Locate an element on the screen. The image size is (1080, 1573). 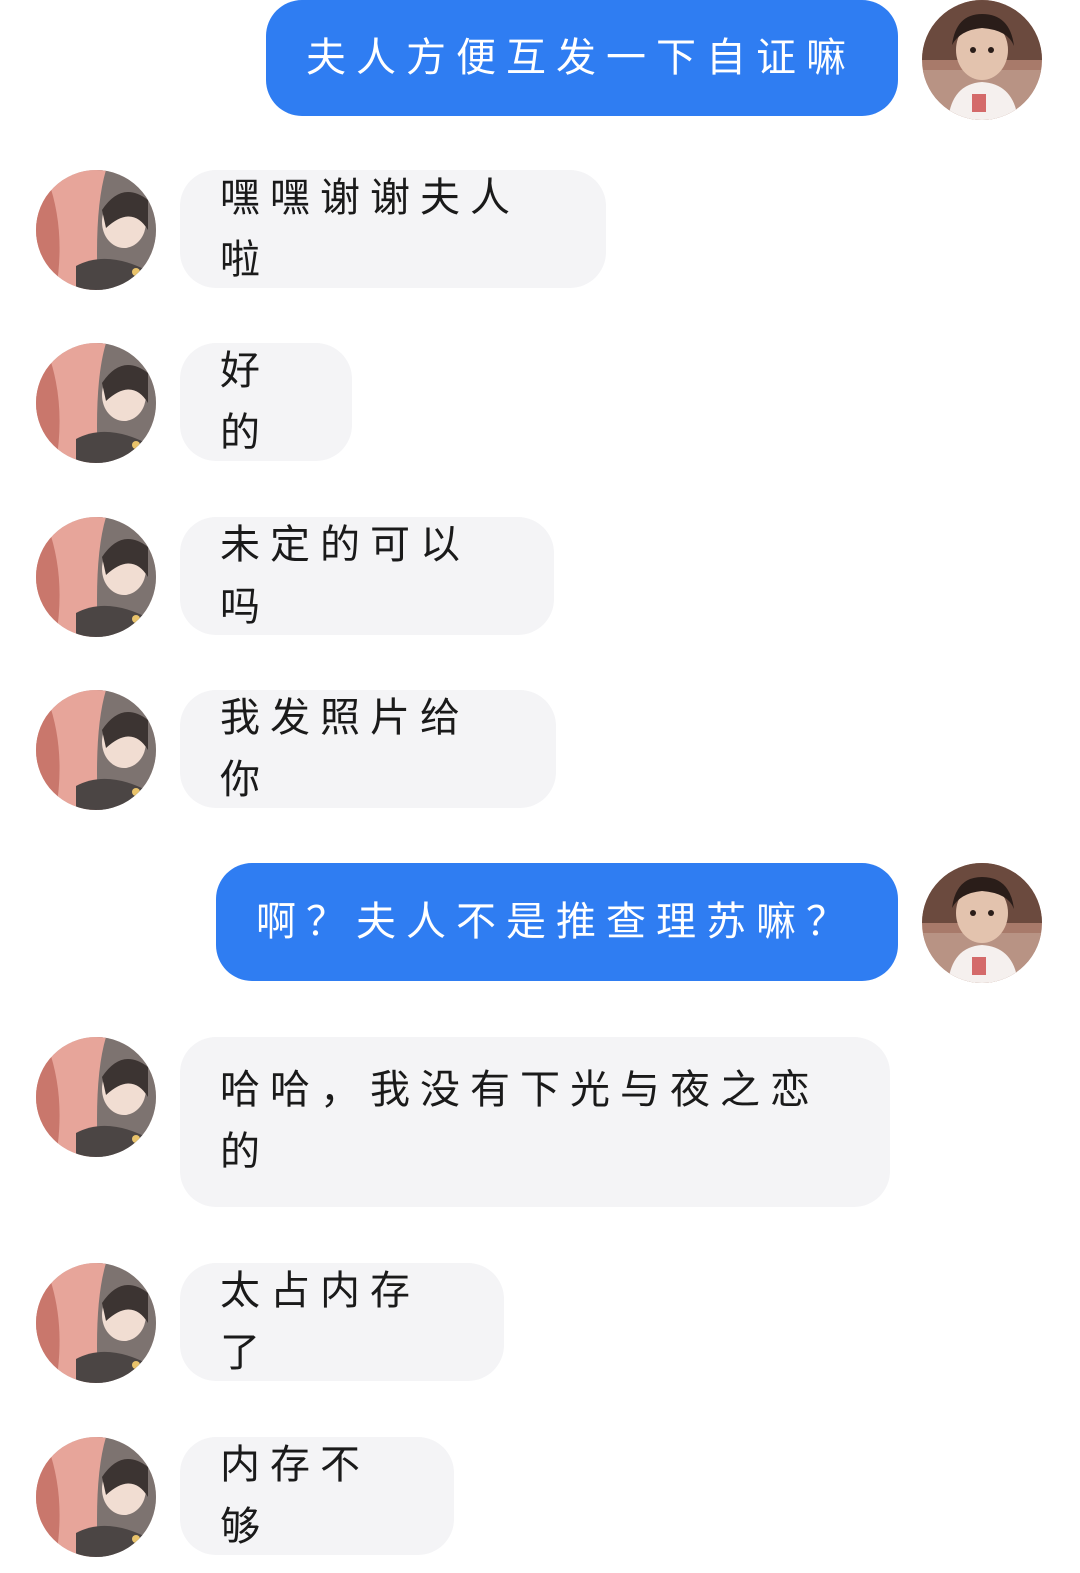
message-row-incoming: 未定的可以吗 is located at coordinates (540, 577).